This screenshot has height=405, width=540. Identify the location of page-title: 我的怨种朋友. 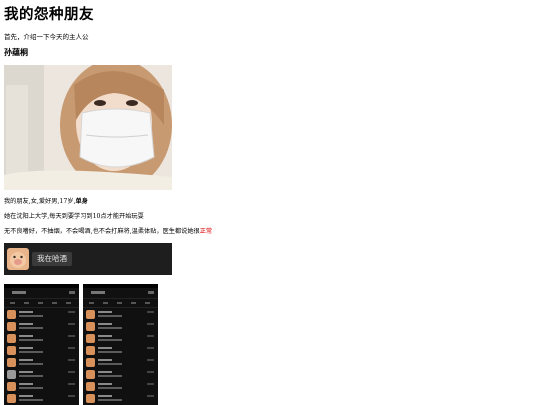
(49, 14).